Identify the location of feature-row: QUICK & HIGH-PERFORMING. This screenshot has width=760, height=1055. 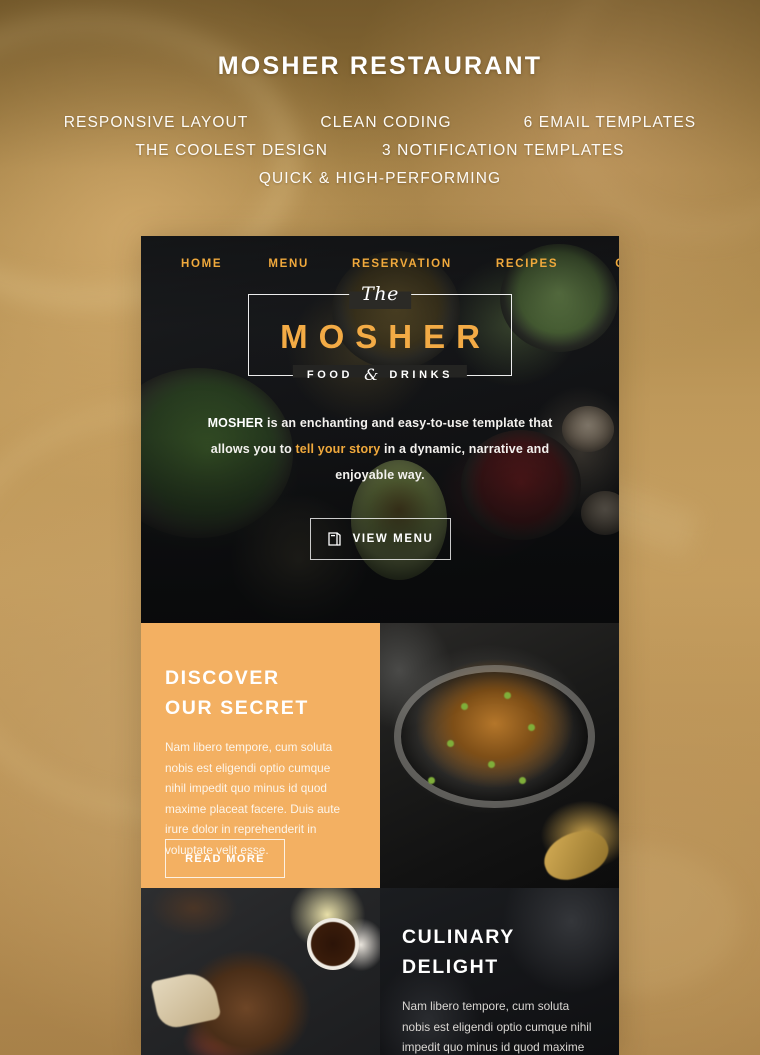
(380, 179).